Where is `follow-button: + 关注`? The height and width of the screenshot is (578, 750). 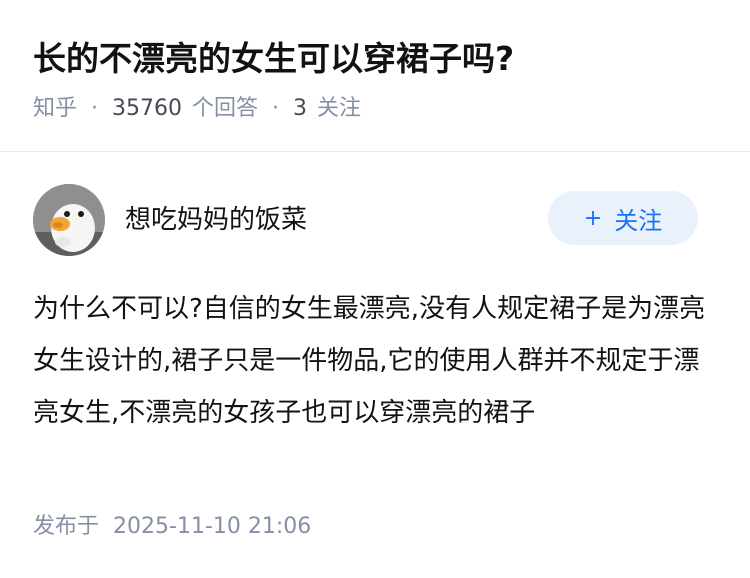 follow-button: + 关注 is located at coordinates (623, 218).